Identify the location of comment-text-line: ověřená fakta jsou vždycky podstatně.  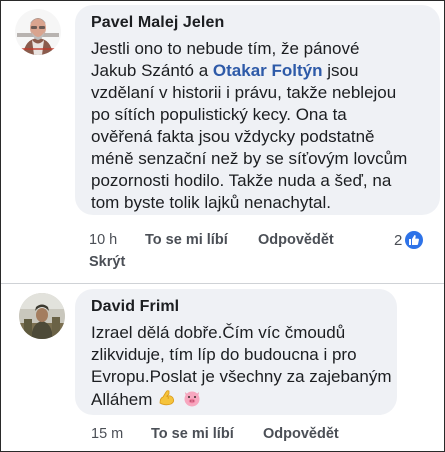
(233, 137).